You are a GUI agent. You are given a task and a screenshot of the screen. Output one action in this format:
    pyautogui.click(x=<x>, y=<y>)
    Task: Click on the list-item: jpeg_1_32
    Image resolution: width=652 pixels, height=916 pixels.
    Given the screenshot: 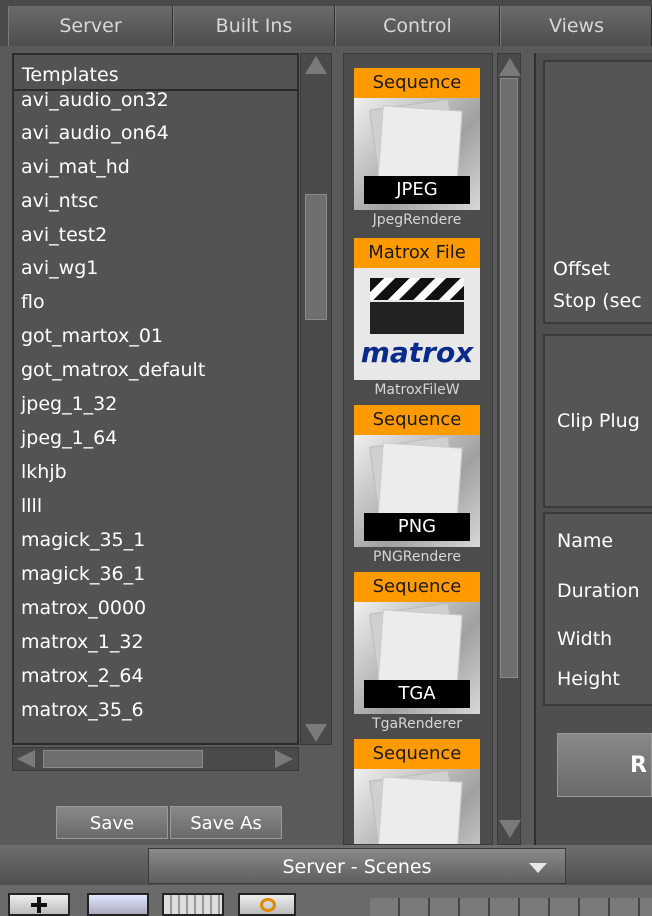 What is the action you would take?
    pyautogui.click(x=69, y=404)
    